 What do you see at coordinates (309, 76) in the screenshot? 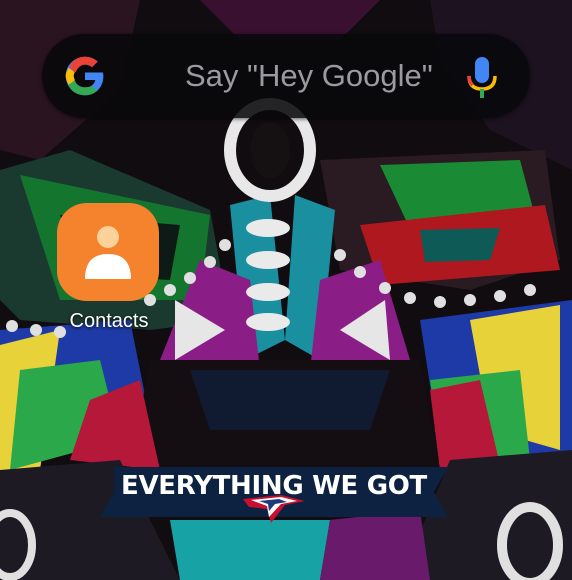
I see `search-hint-text: Say "Hey Google"` at bounding box center [309, 76].